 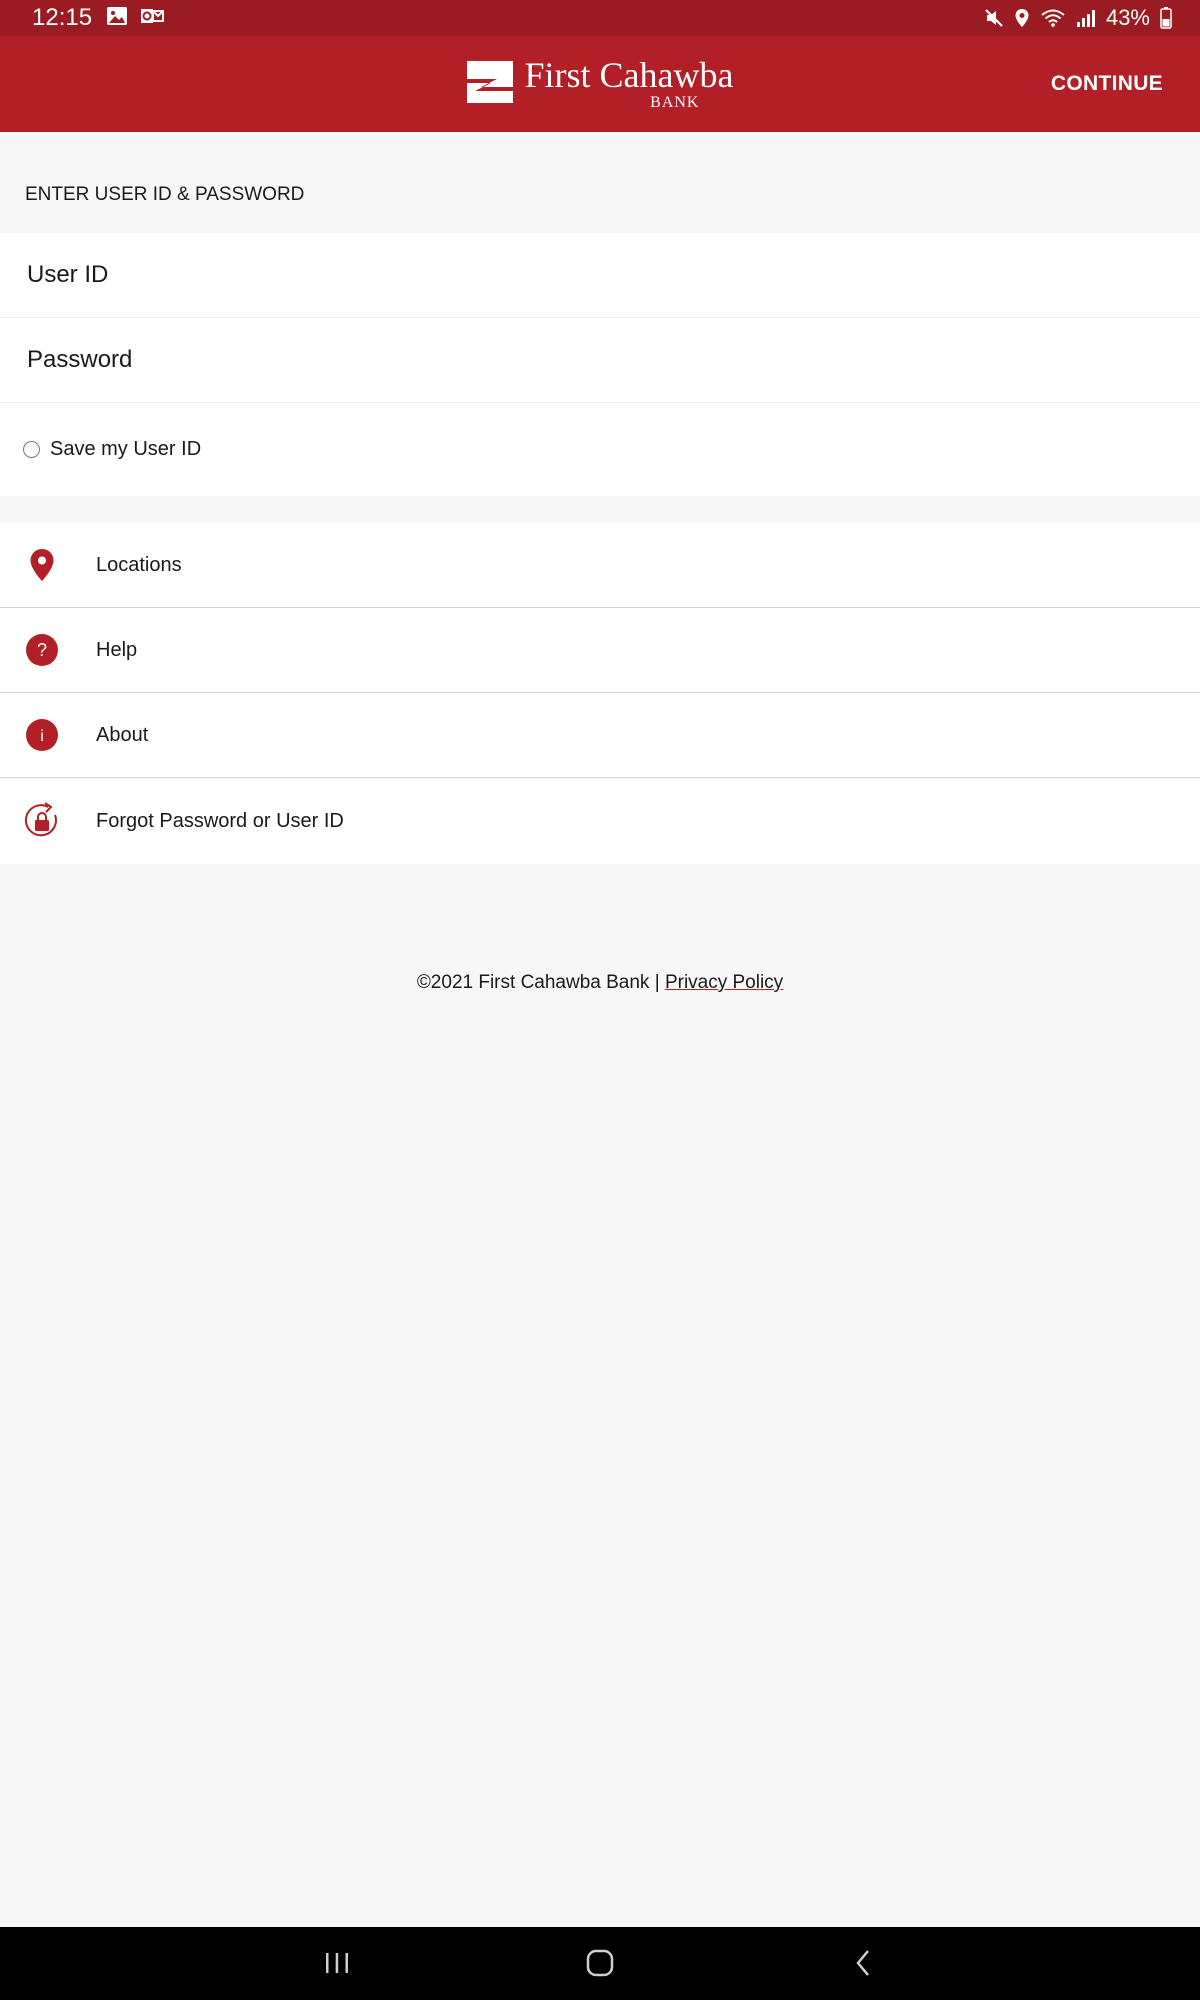 What do you see at coordinates (1022, 18) in the screenshot?
I see `location-status-icon` at bounding box center [1022, 18].